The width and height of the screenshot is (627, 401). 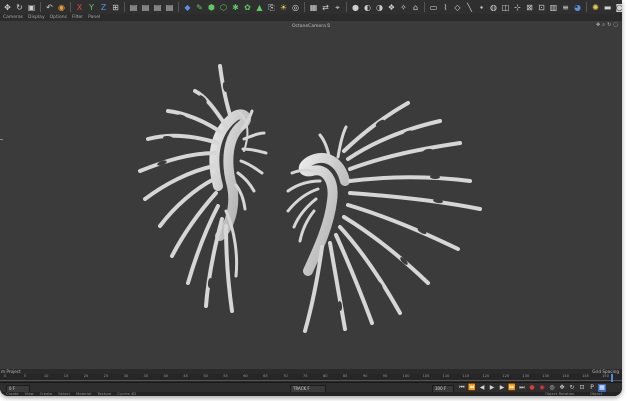 I want to click on spline-icon: ✧, so click(x=403, y=7).